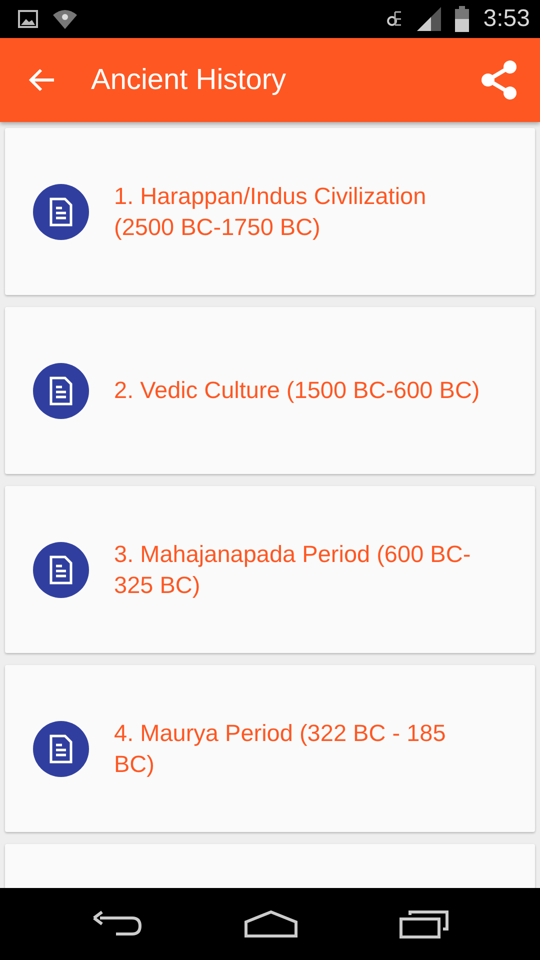 This screenshot has height=960, width=540. What do you see at coordinates (270, 924) in the screenshot?
I see `home-button` at bounding box center [270, 924].